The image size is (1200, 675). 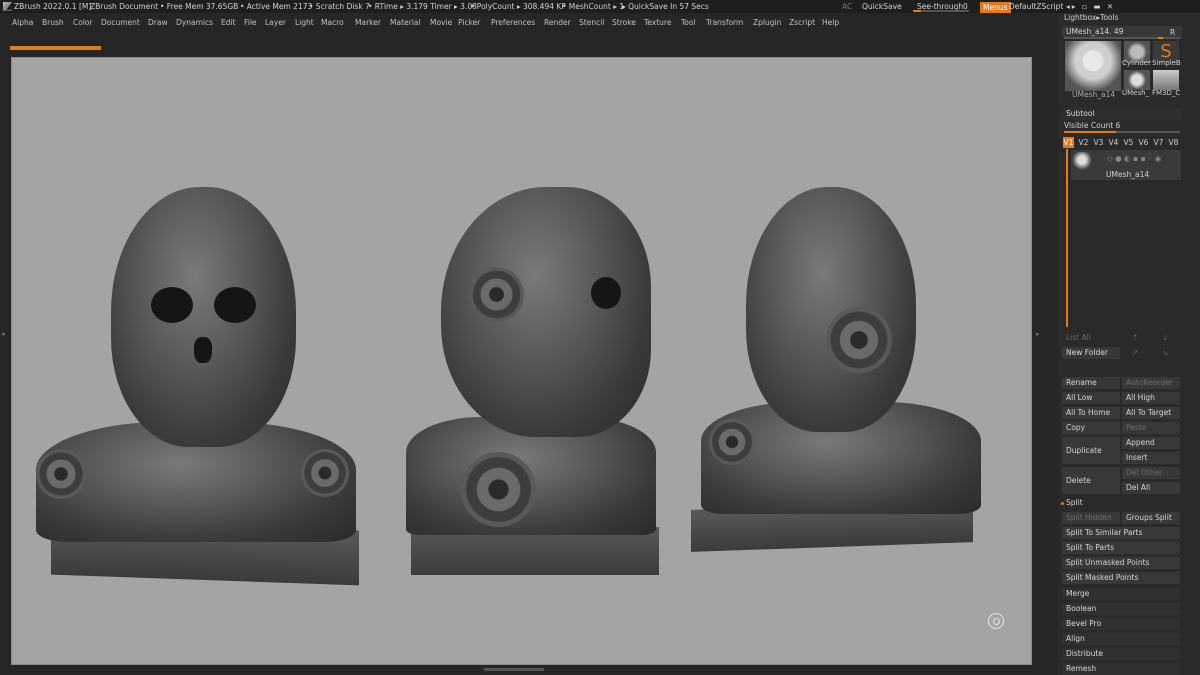 What do you see at coordinates (332, 22) in the screenshot?
I see `menu-macro: Macro` at bounding box center [332, 22].